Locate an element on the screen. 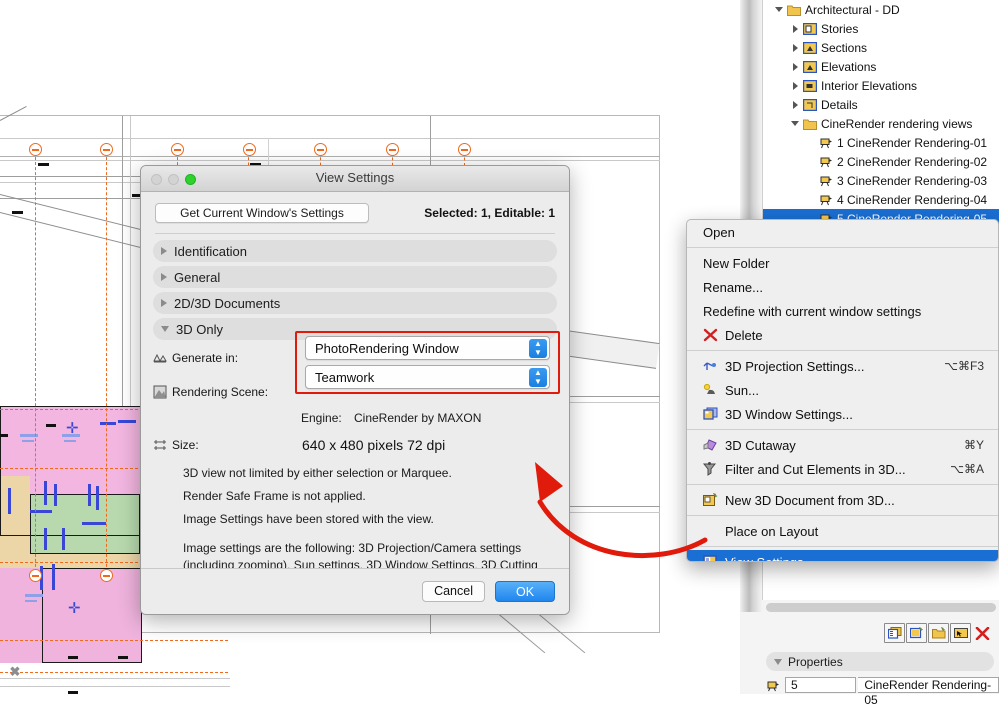 This screenshot has width=999, height=708. tree-item-sections: Sections is located at coordinates (881, 47).